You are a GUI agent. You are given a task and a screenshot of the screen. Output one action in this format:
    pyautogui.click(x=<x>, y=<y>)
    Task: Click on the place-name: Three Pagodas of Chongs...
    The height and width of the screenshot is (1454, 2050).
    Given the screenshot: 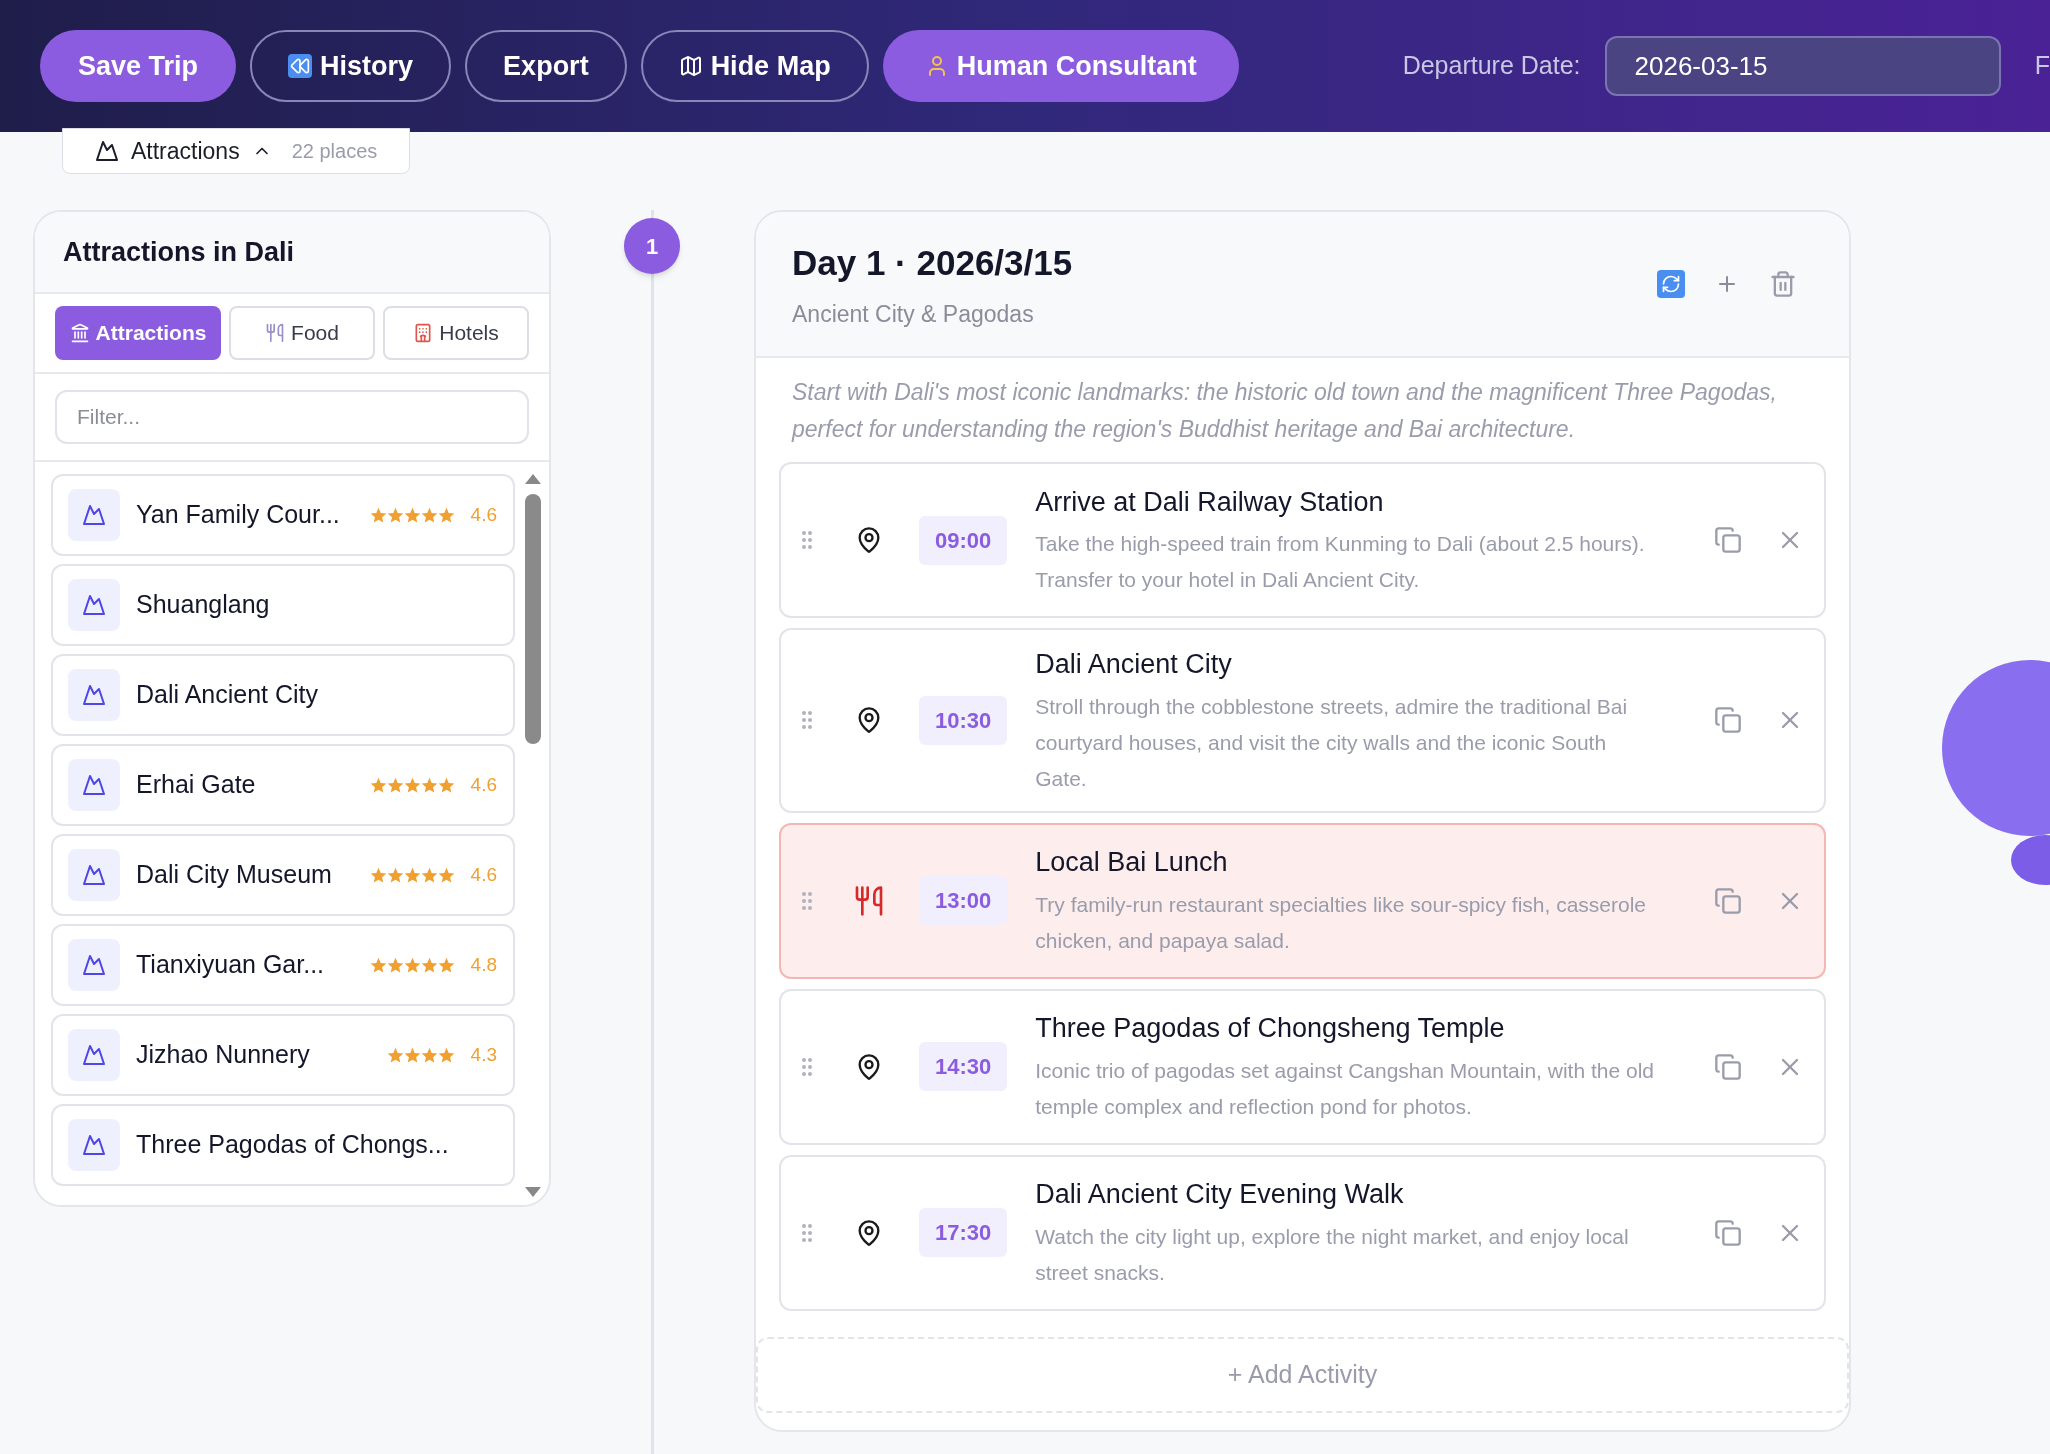 What is the action you would take?
    pyautogui.click(x=293, y=1145)
    